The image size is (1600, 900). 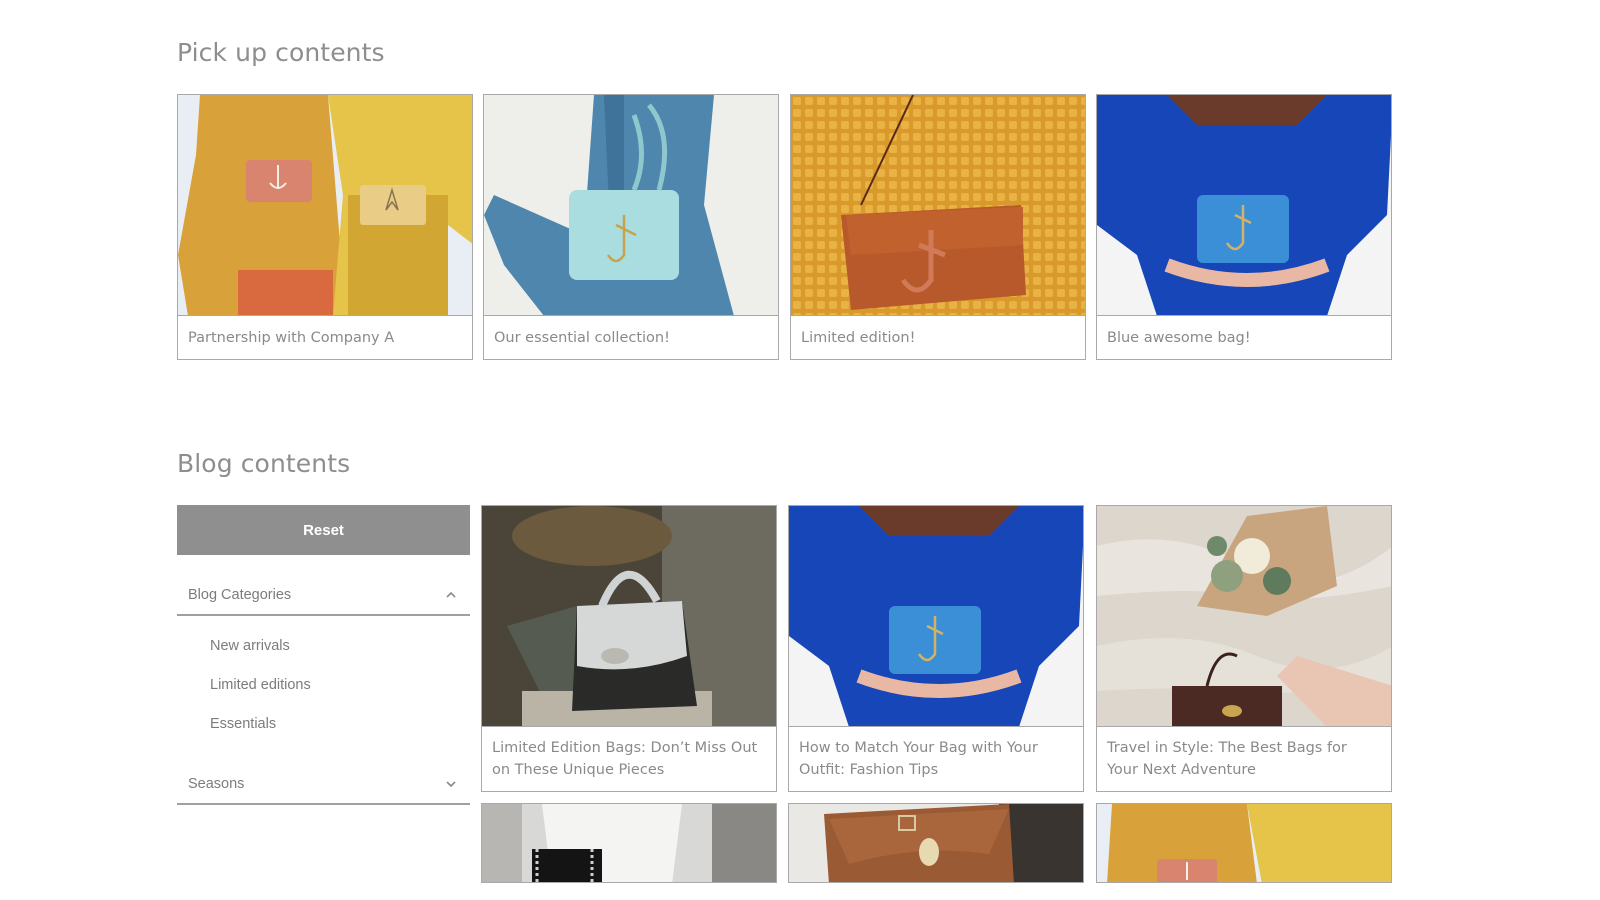 I want to click on category-item-essentials: Essentials, so click(x=243, y=724).